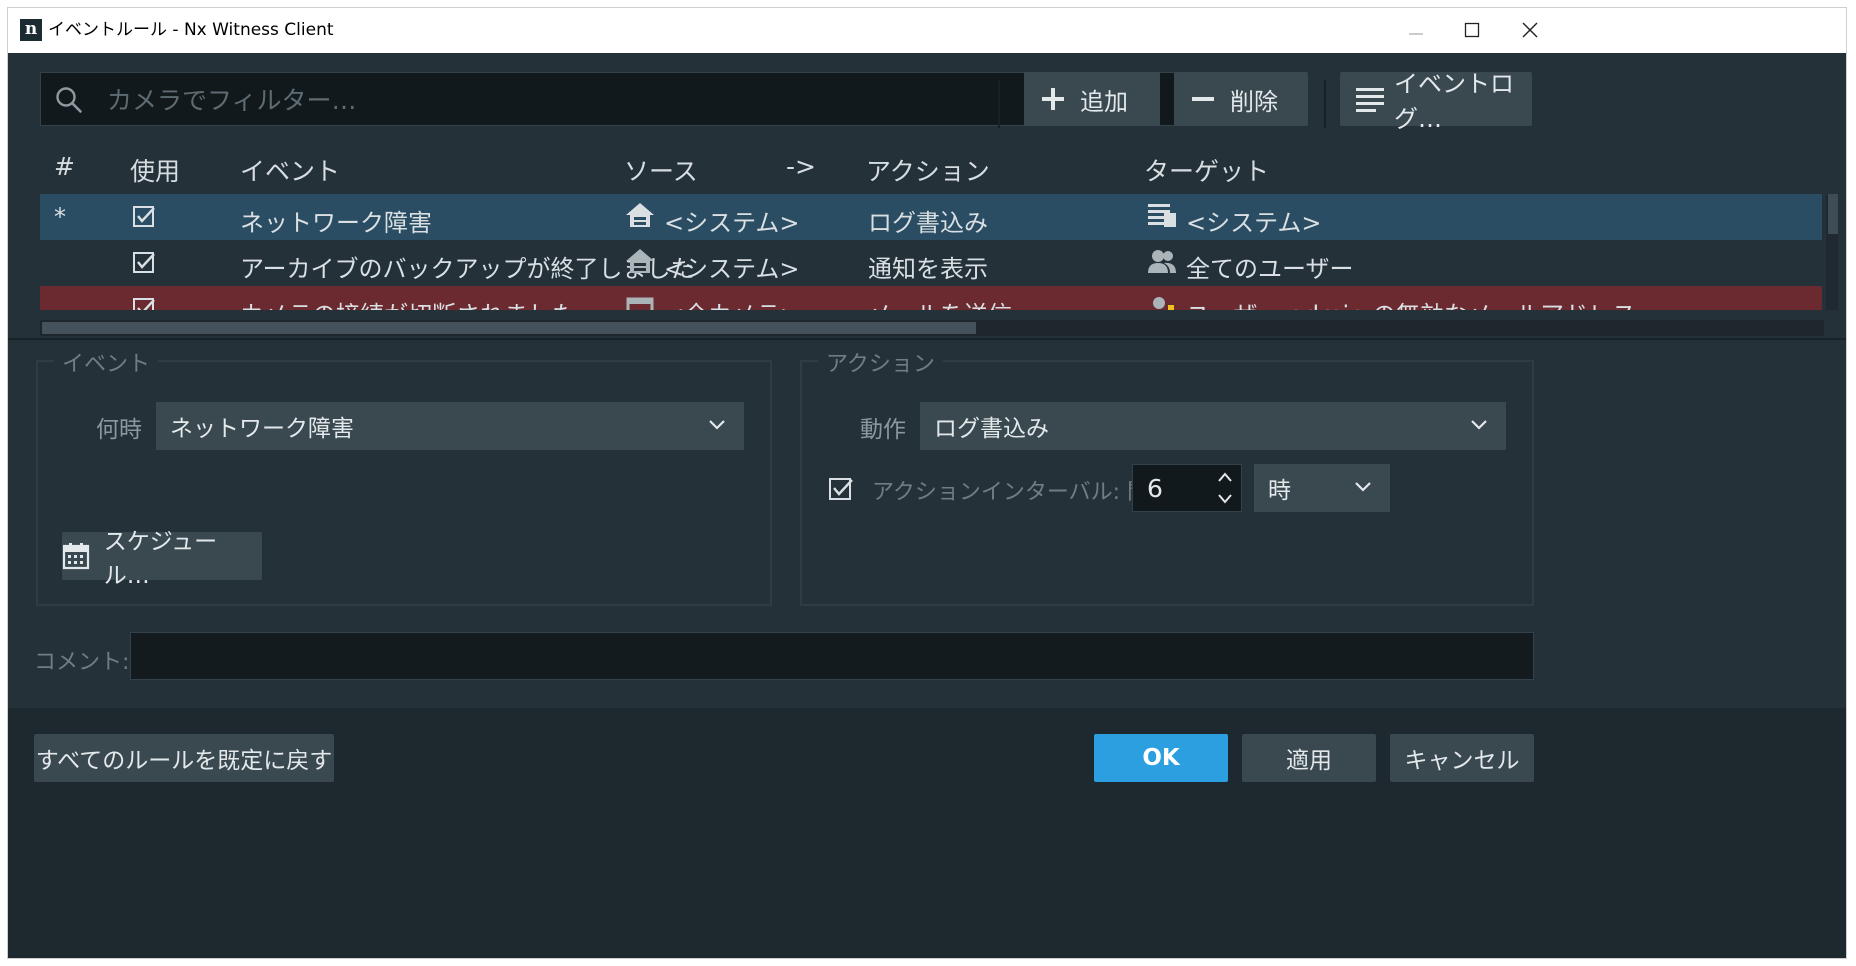 This screenshot has width=1856, height=966. I want to click on window-title: イベントルール - Nx Witness Client, so click(191, 30).